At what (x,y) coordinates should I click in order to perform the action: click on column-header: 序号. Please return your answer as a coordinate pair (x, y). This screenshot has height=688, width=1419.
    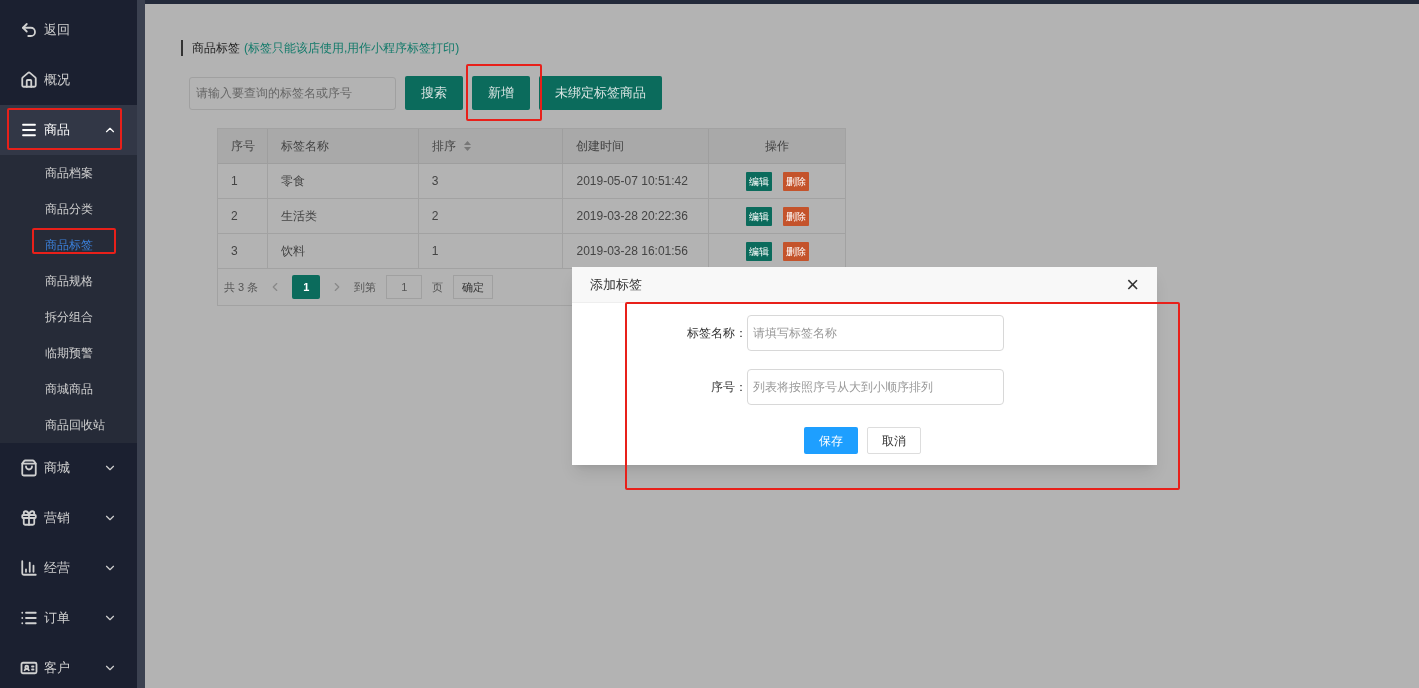
    Looking at the image, I should click on (243, 146).